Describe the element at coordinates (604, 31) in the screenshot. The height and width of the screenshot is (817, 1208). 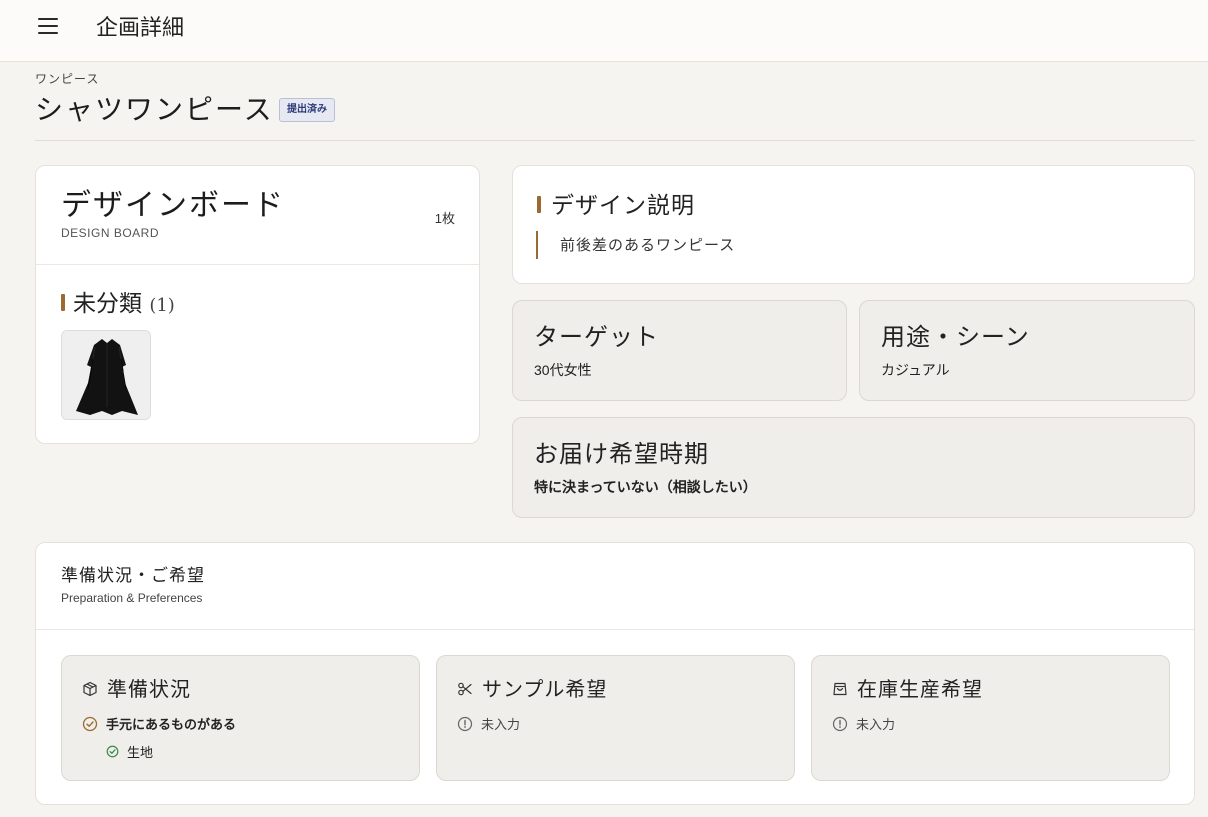
I see `app-header: 企画詳細` at that location.